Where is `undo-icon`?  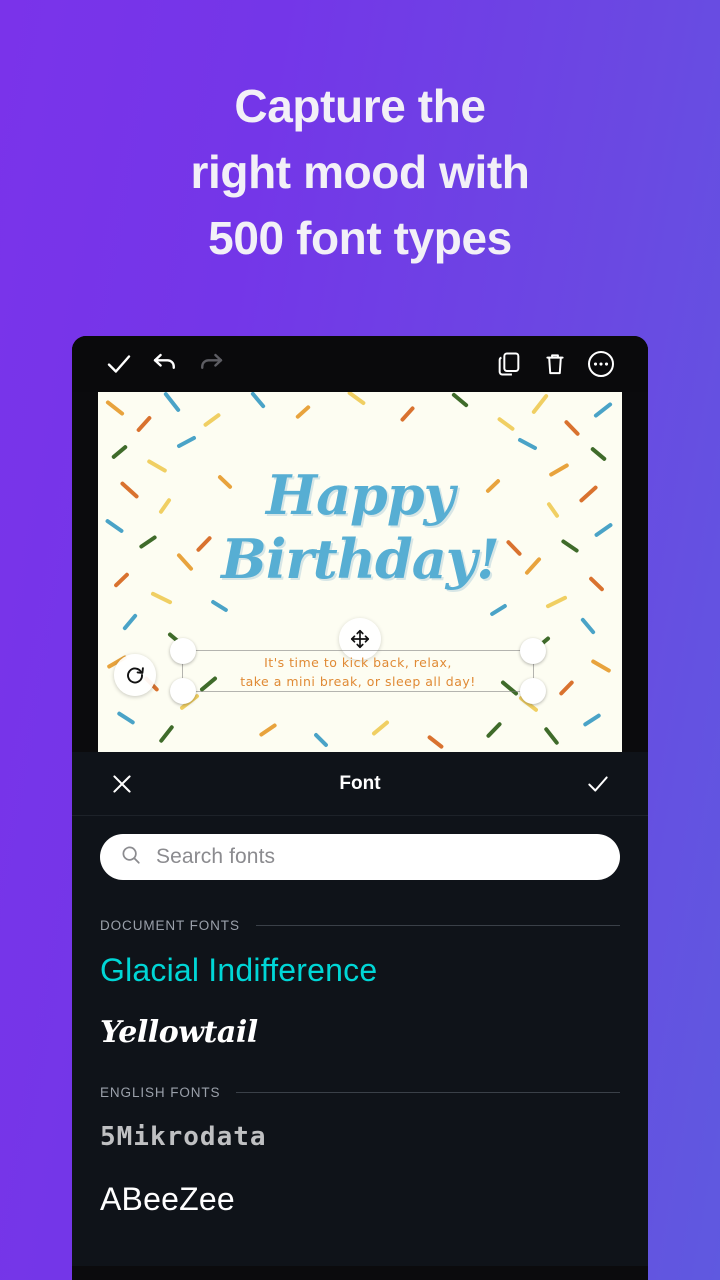 undo-icon is located at coordinates (165, 364).